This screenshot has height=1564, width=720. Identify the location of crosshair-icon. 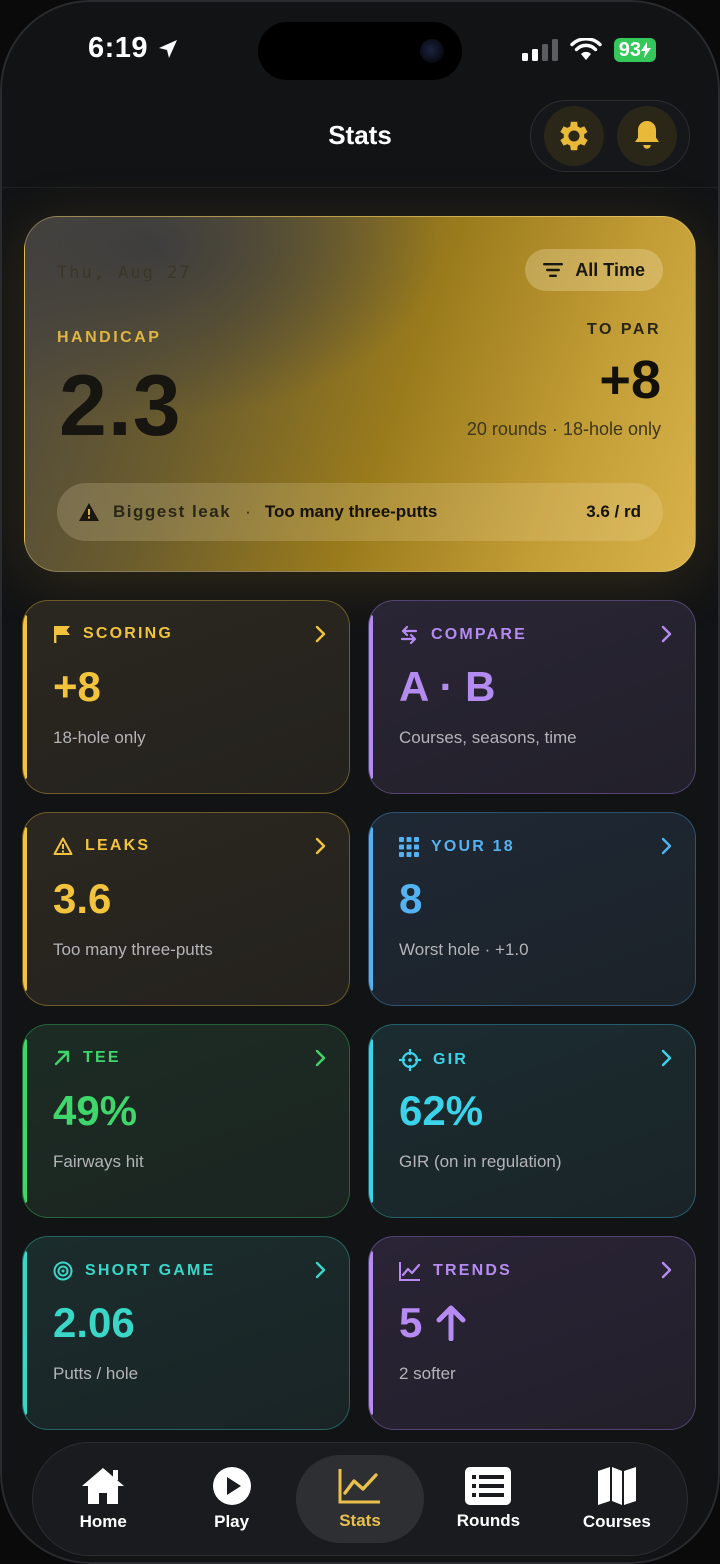
(410, 1060).